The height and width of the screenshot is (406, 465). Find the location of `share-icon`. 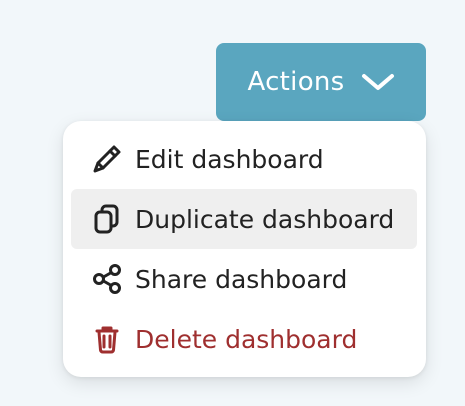

share-icon is located at coordinates (107, 279).